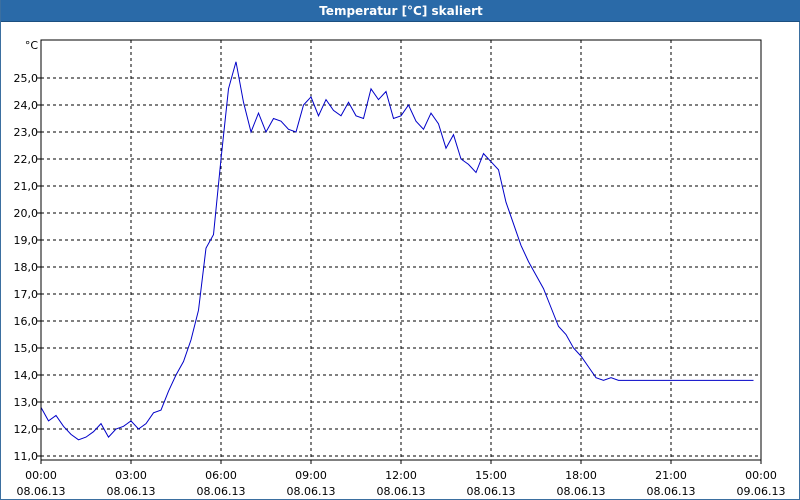 The image size is (800, 500). What do you see at coordinates (26, 78) in the screenshot?
I see `y-tick-label: 25,0` at bounding box center [26, 78].